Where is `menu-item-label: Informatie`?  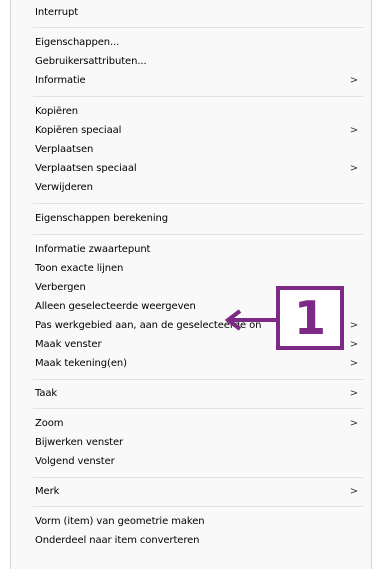 menu-item-label: Informatie is located at coordinates (60, 80).